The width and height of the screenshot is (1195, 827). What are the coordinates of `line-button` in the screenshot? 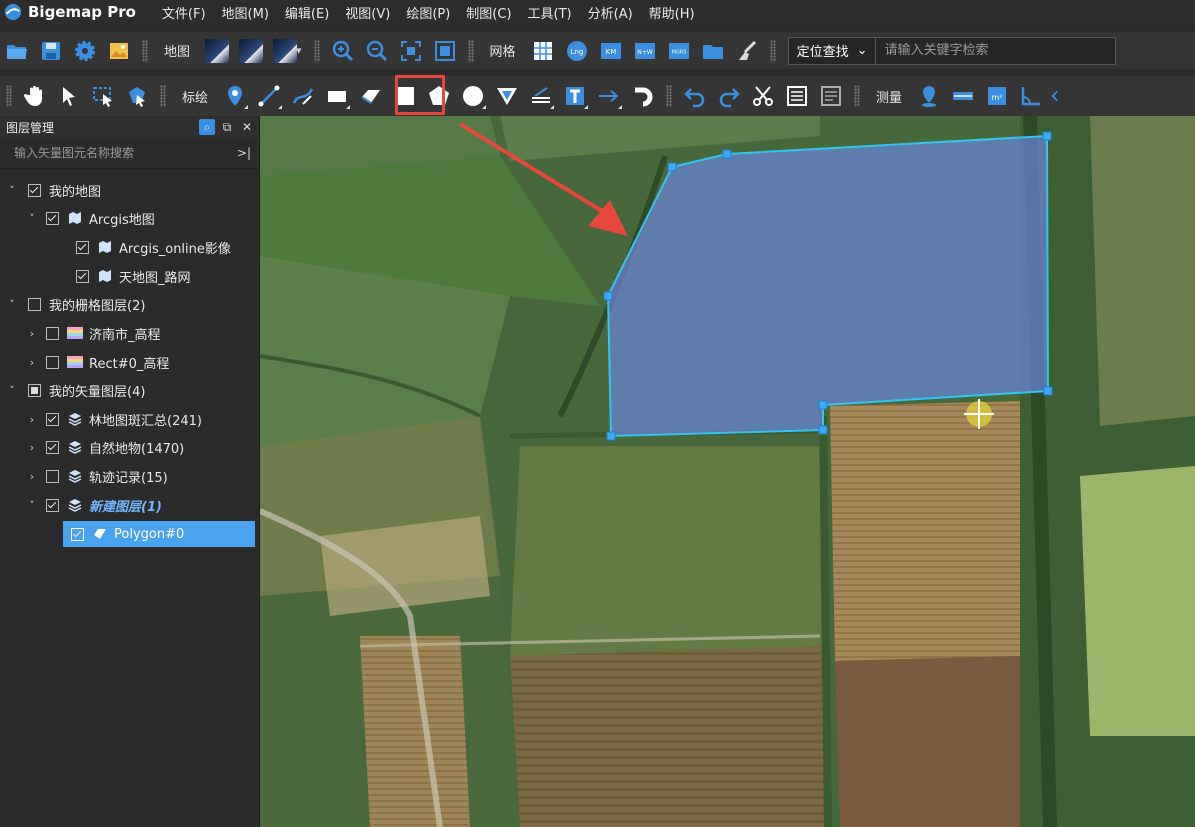 It's located at (269, 96).